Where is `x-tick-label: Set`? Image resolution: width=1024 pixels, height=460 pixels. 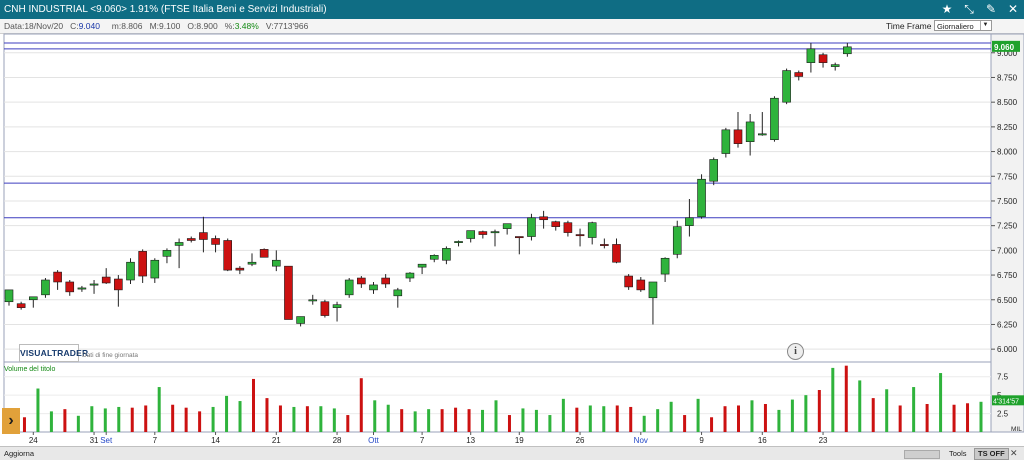 x-tick-label: Set is located at coordinates (106, 440).